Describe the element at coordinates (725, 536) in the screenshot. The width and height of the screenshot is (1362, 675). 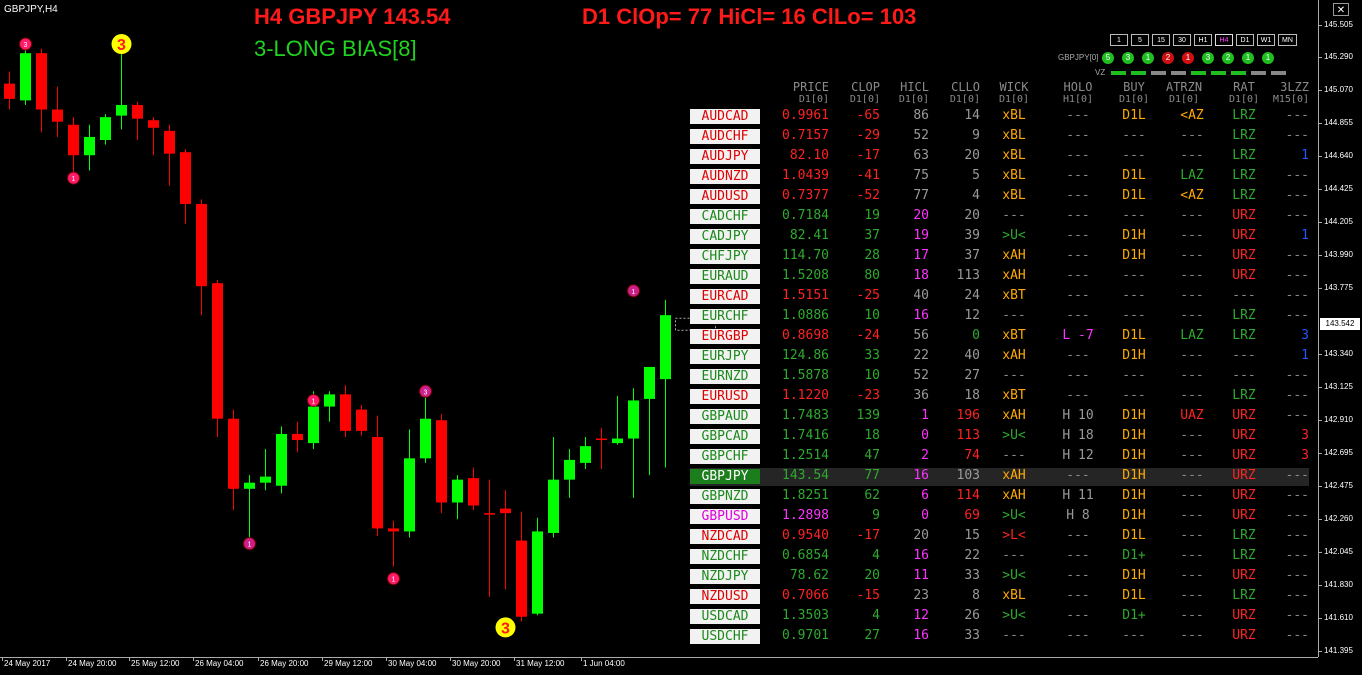
I see `symbol-button-nzdcad: NZDCAD` at that location.